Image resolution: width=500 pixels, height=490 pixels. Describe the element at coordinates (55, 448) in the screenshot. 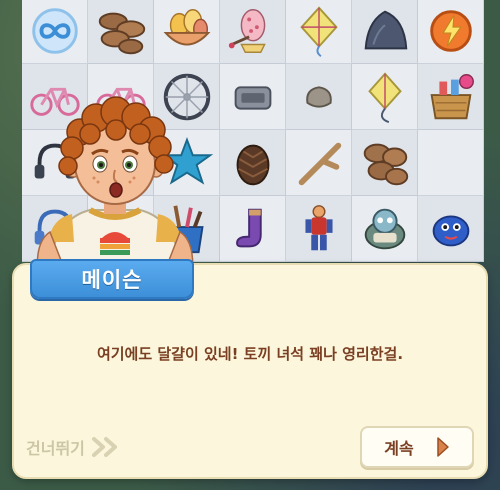

I see `skip-label: 건너뛰기` at that location.